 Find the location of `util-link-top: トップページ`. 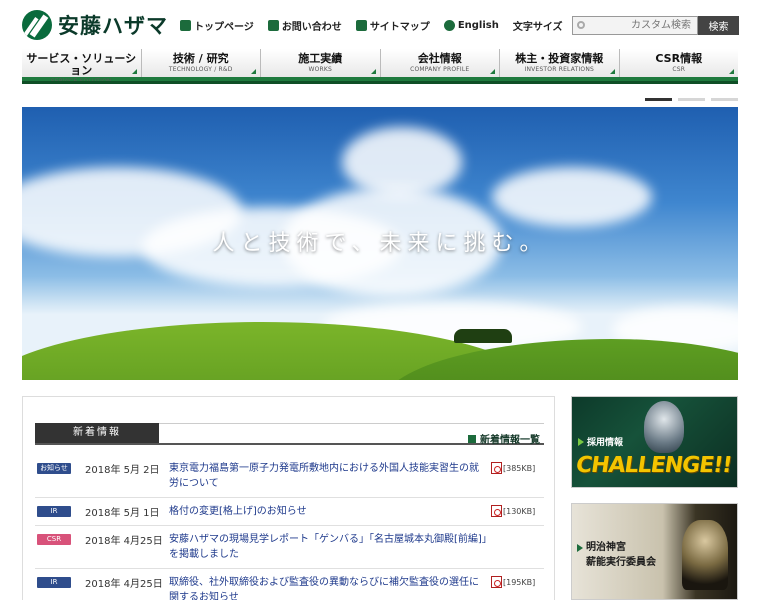

util-link-top: トップページ is located at coordinates (217, 25).